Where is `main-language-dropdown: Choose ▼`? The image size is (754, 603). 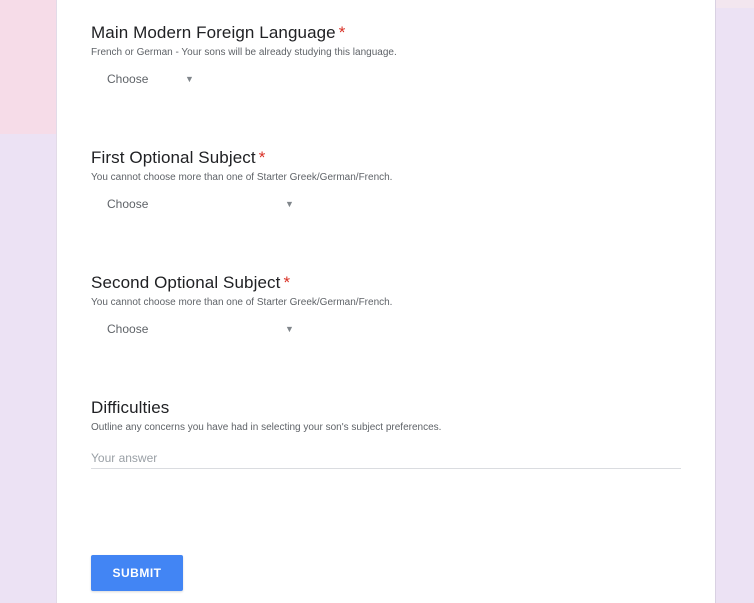
main-language-dropdown: Choose ▼ is located at coordinates (391, 79).